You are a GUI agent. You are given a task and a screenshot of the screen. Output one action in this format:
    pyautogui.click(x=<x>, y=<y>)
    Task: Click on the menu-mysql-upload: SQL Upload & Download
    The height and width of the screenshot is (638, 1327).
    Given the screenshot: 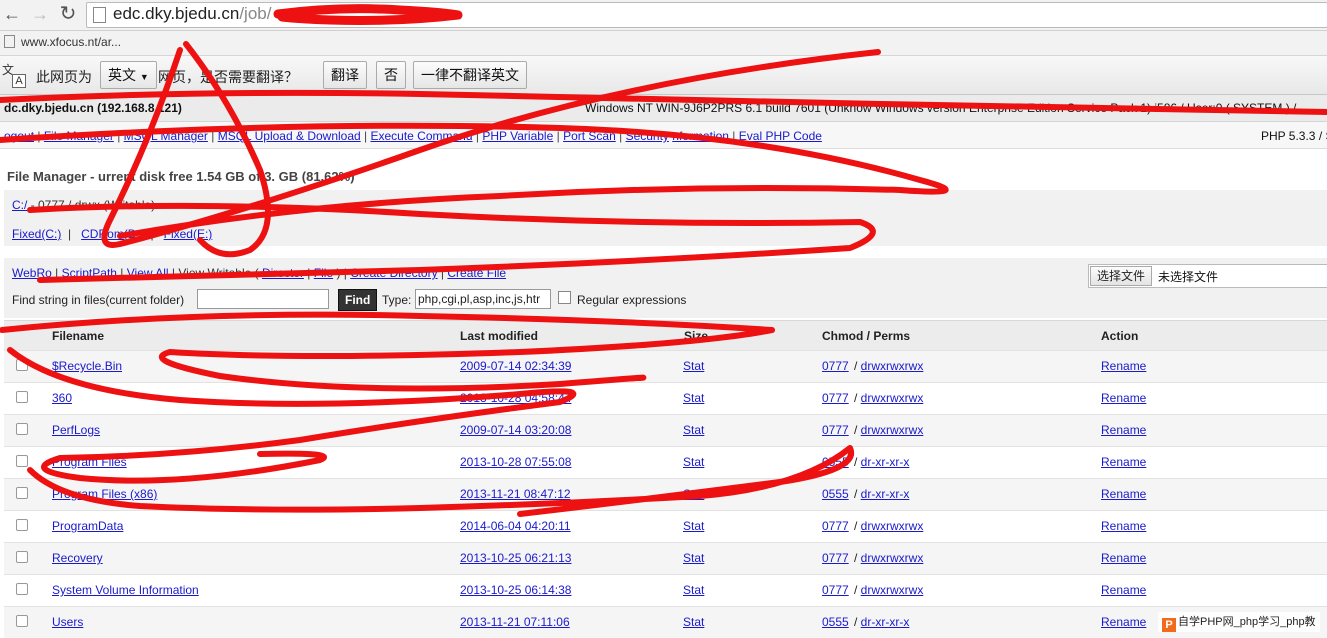 What is the action you would take?
    pyautogui.click(x=294, y=136)
    